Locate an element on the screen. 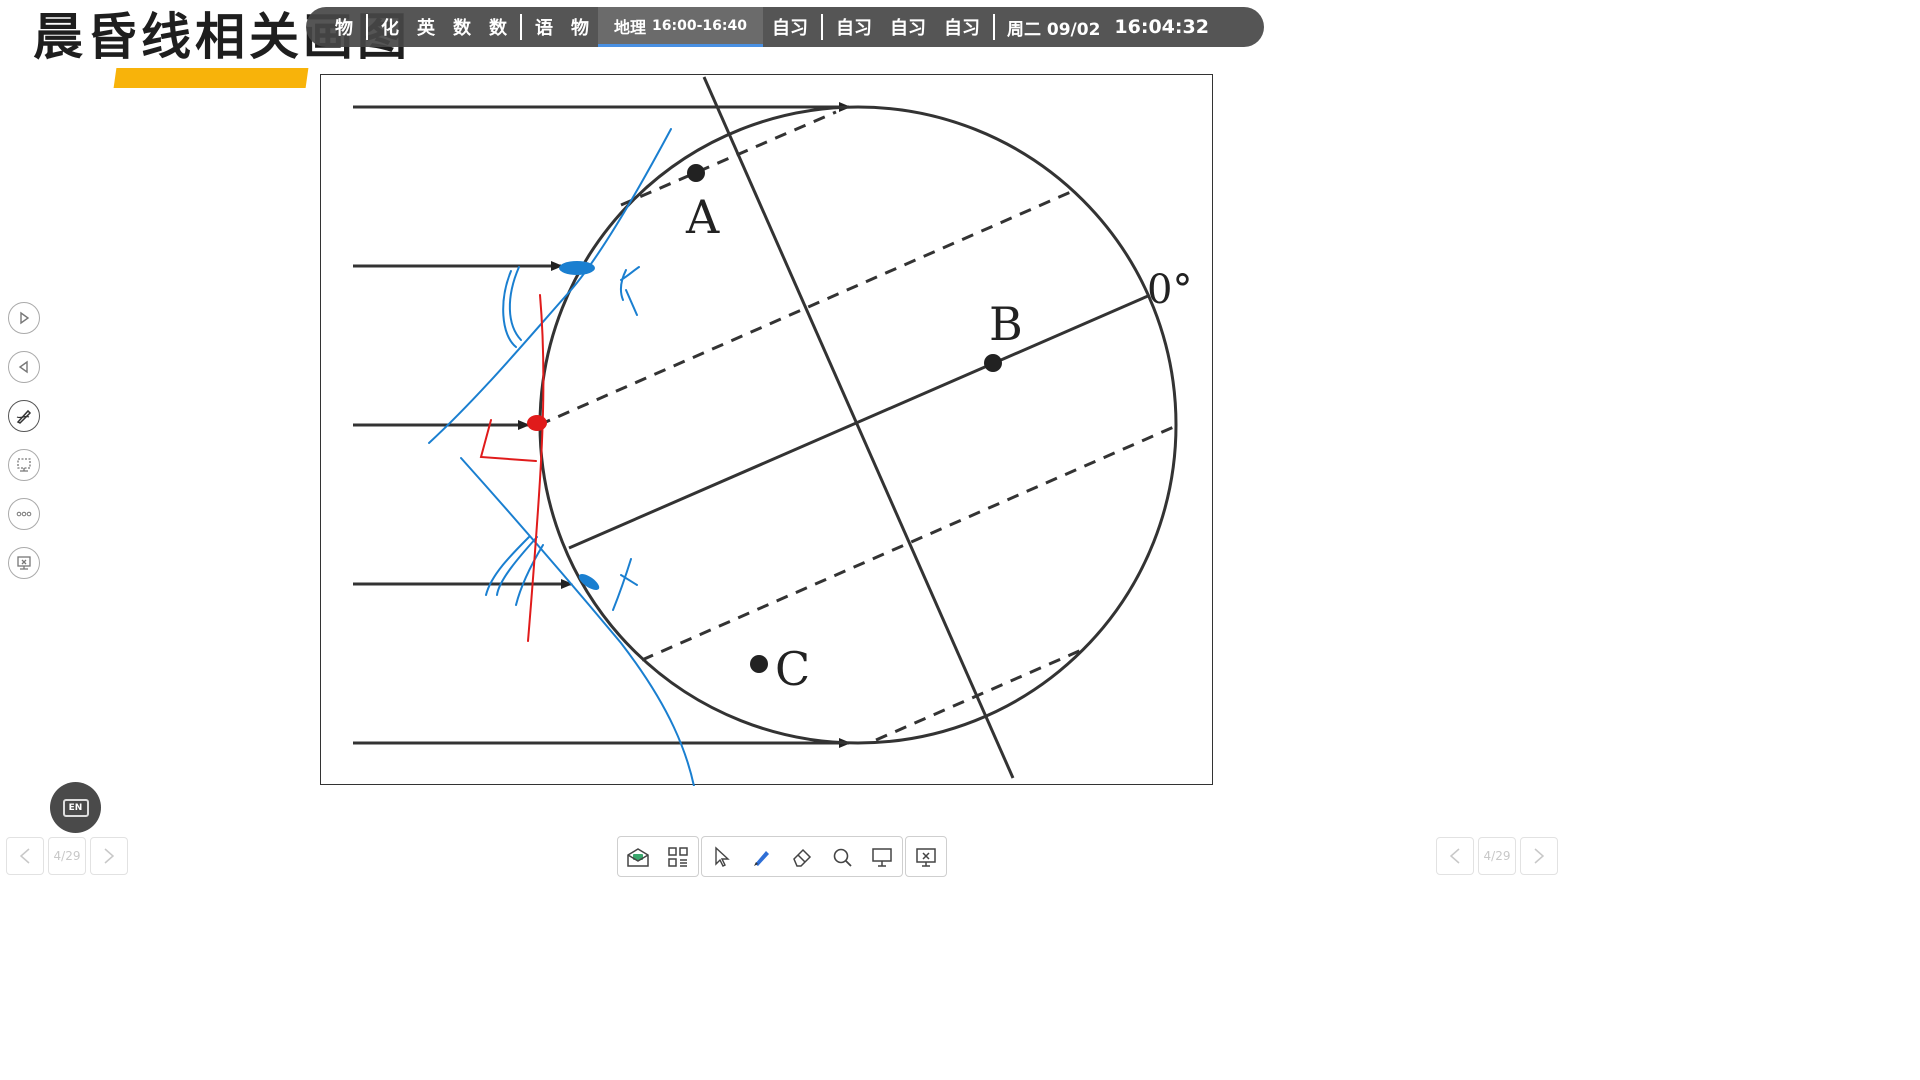 This screenshot has height=1080, width=1920. active-subject: 地理 is located at coordinates (630, 27).